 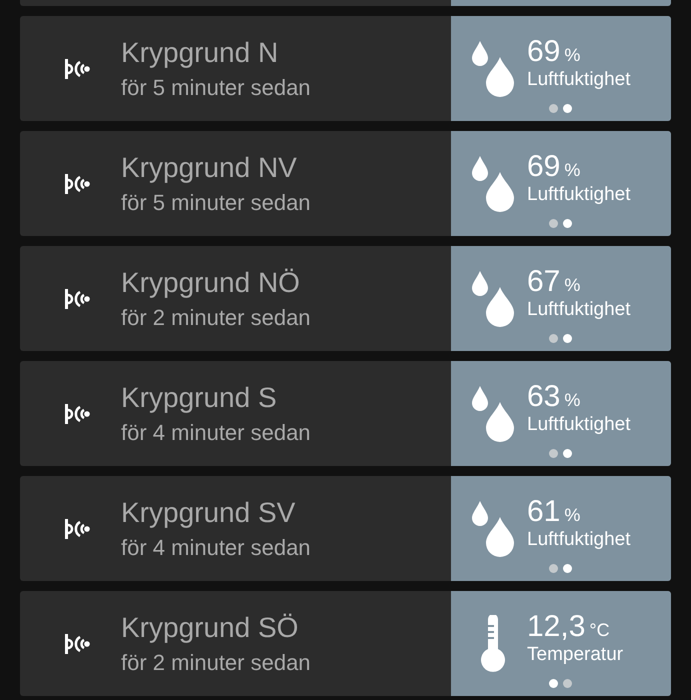 What do you see at coordinates (345, 298) in the screenshot?
I see `sensor-card: Krypgrund NÖ för 2 minuter sedan 67% Luftfuktighet` at bounding box center [345, 298].